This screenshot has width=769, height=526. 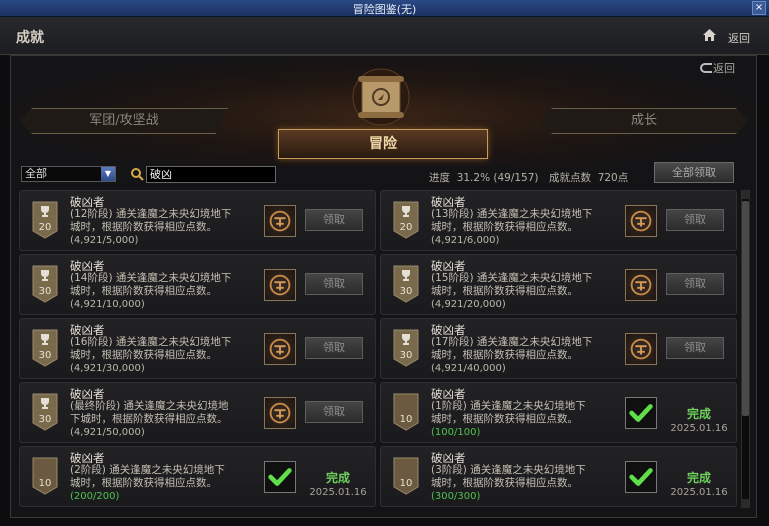 I want to click on points-value: 720点, so click(x=613, y=178).